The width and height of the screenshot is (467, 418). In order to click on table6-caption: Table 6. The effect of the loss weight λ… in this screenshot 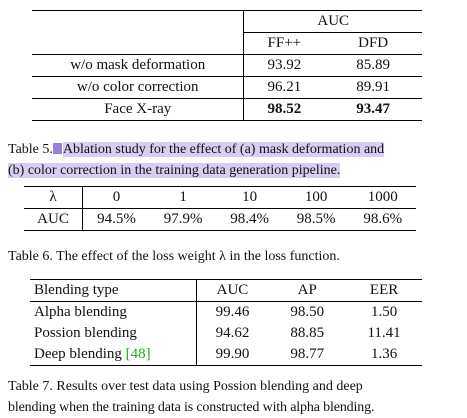, I will do `click(174, 256)`.